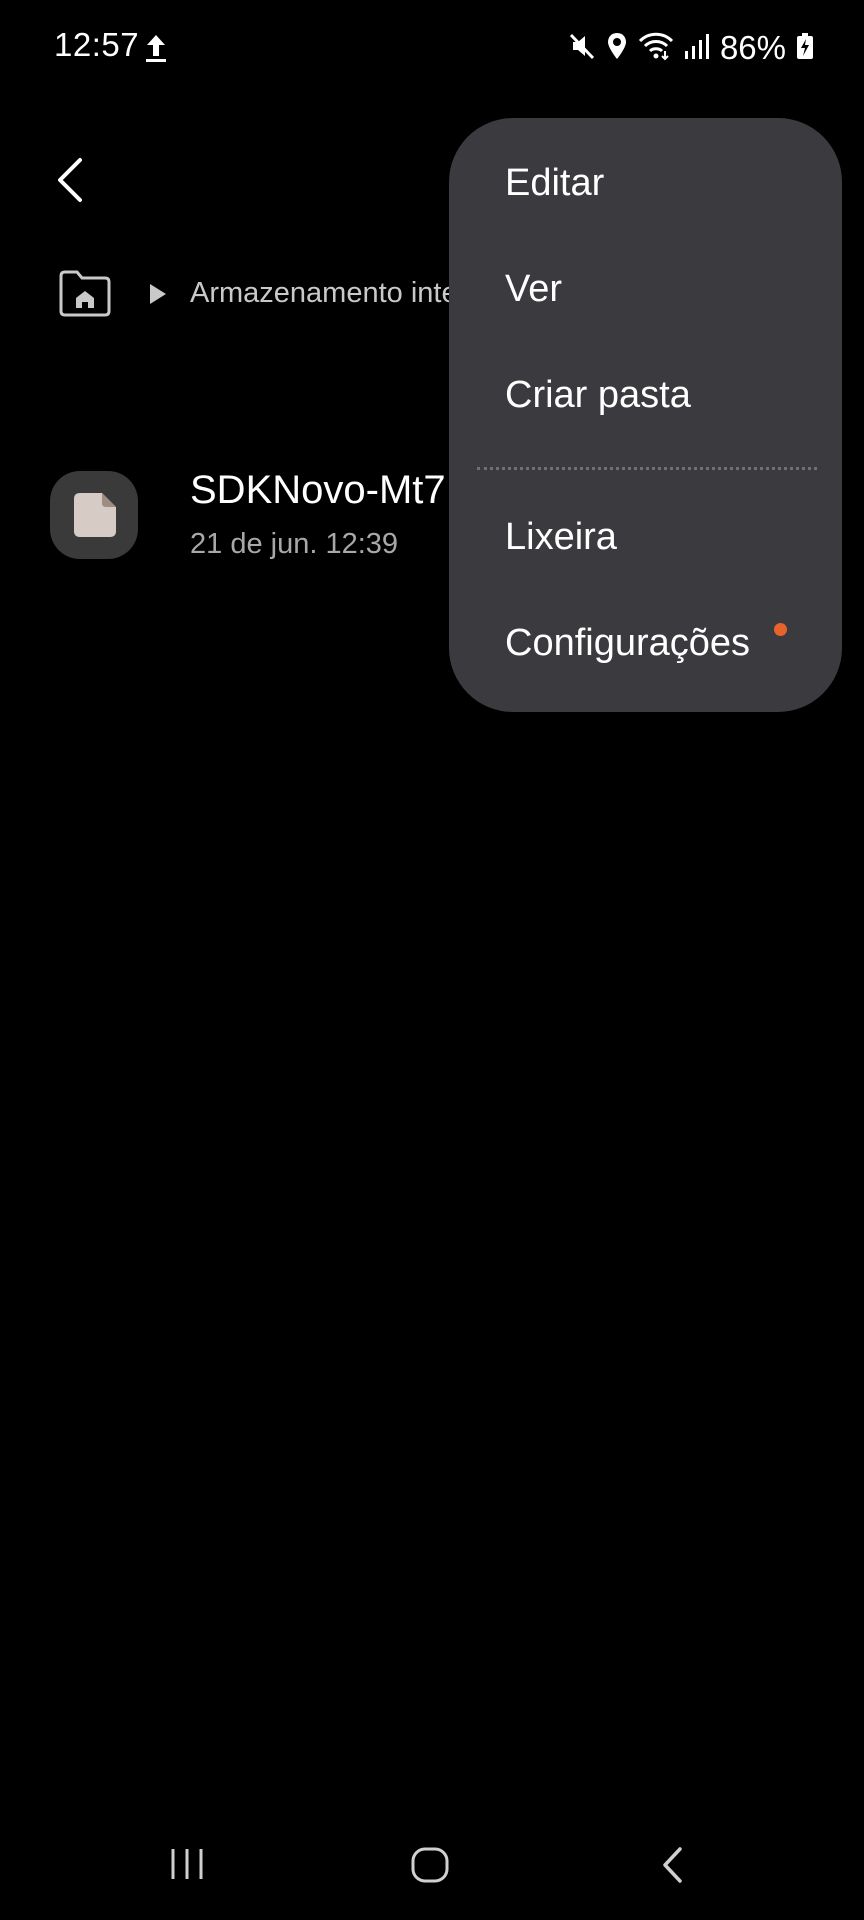 The width and height of the screenshot is (864, 1920). I want to click on file-thumbnail, so click(94, 515).